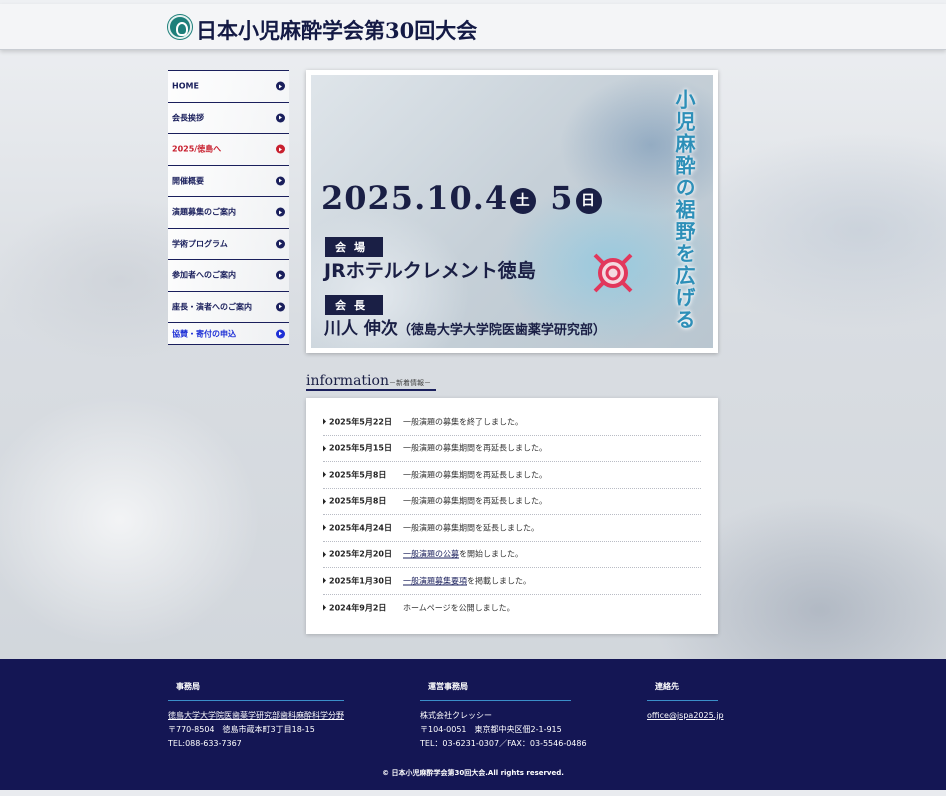 The height and width of the screenshot is (796, 946). I want to click on news-link: 一般演題募集要項, so click(435, 580).